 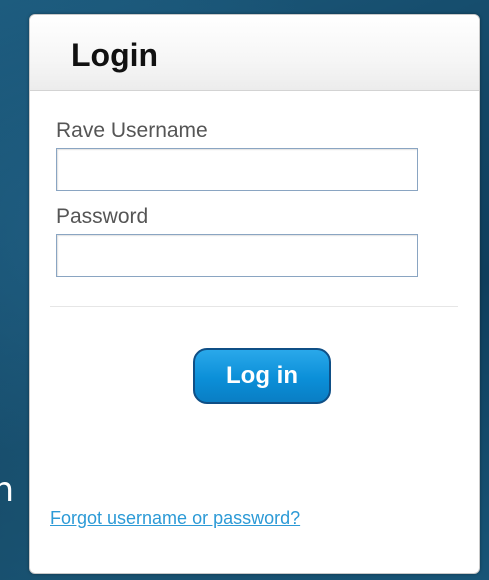 What do you see at coordinates (175, 518) in the screenshot?
I see `forgot-credentials-link: Forgot username or password?` at bounding box center [175, 518].